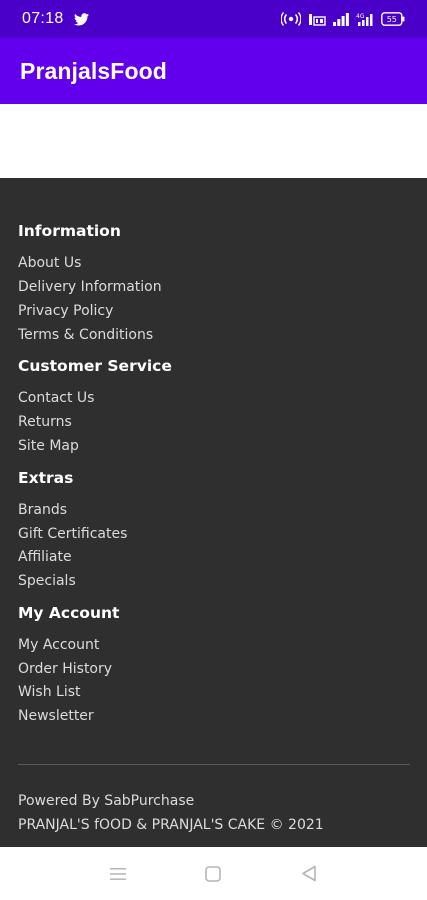  I want to click on section-title-my-account: My Account, so click(69, 613).